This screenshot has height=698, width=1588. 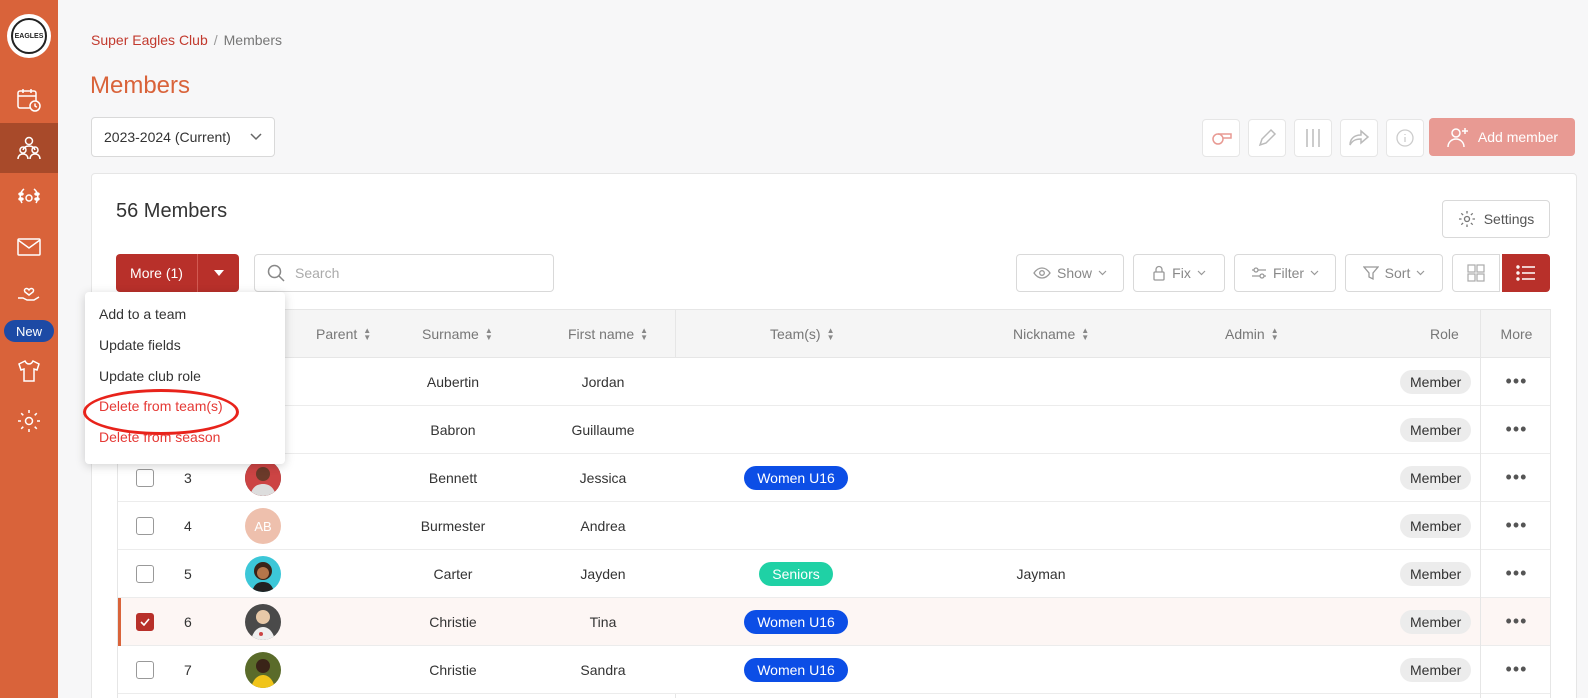 I want to click on row-avatar-cell: AB, so click(x=263, y=526).